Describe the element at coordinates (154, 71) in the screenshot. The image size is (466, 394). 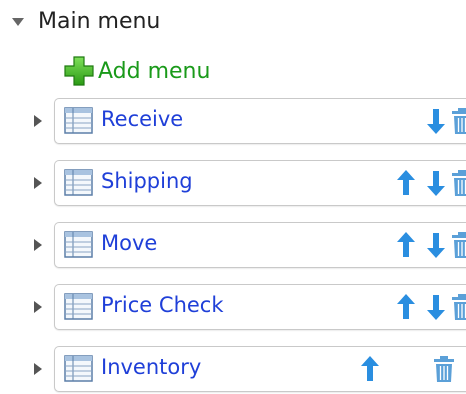
I see `add-menu-label: Add menu` at that location.